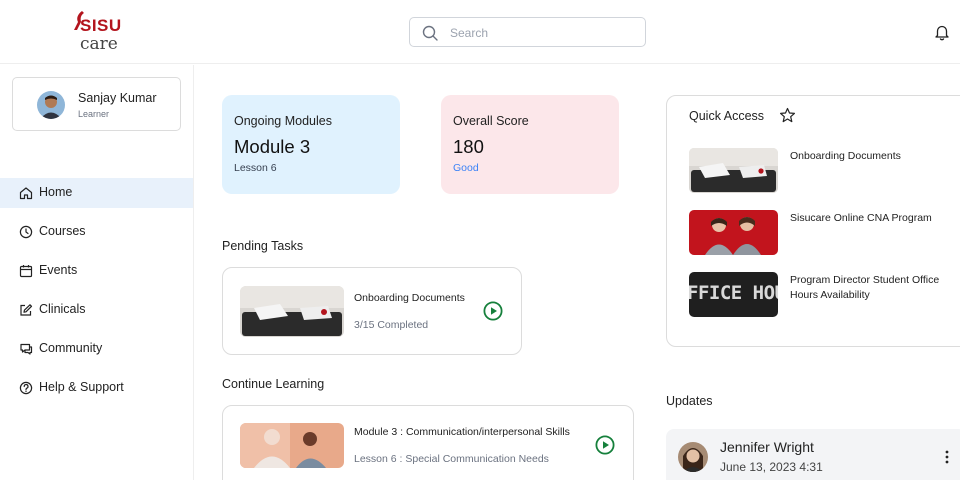 This screenshot has width=960, height=480. I want to click on office-hours-thumbnail-text: FFICE HOU, so click(733, 293).